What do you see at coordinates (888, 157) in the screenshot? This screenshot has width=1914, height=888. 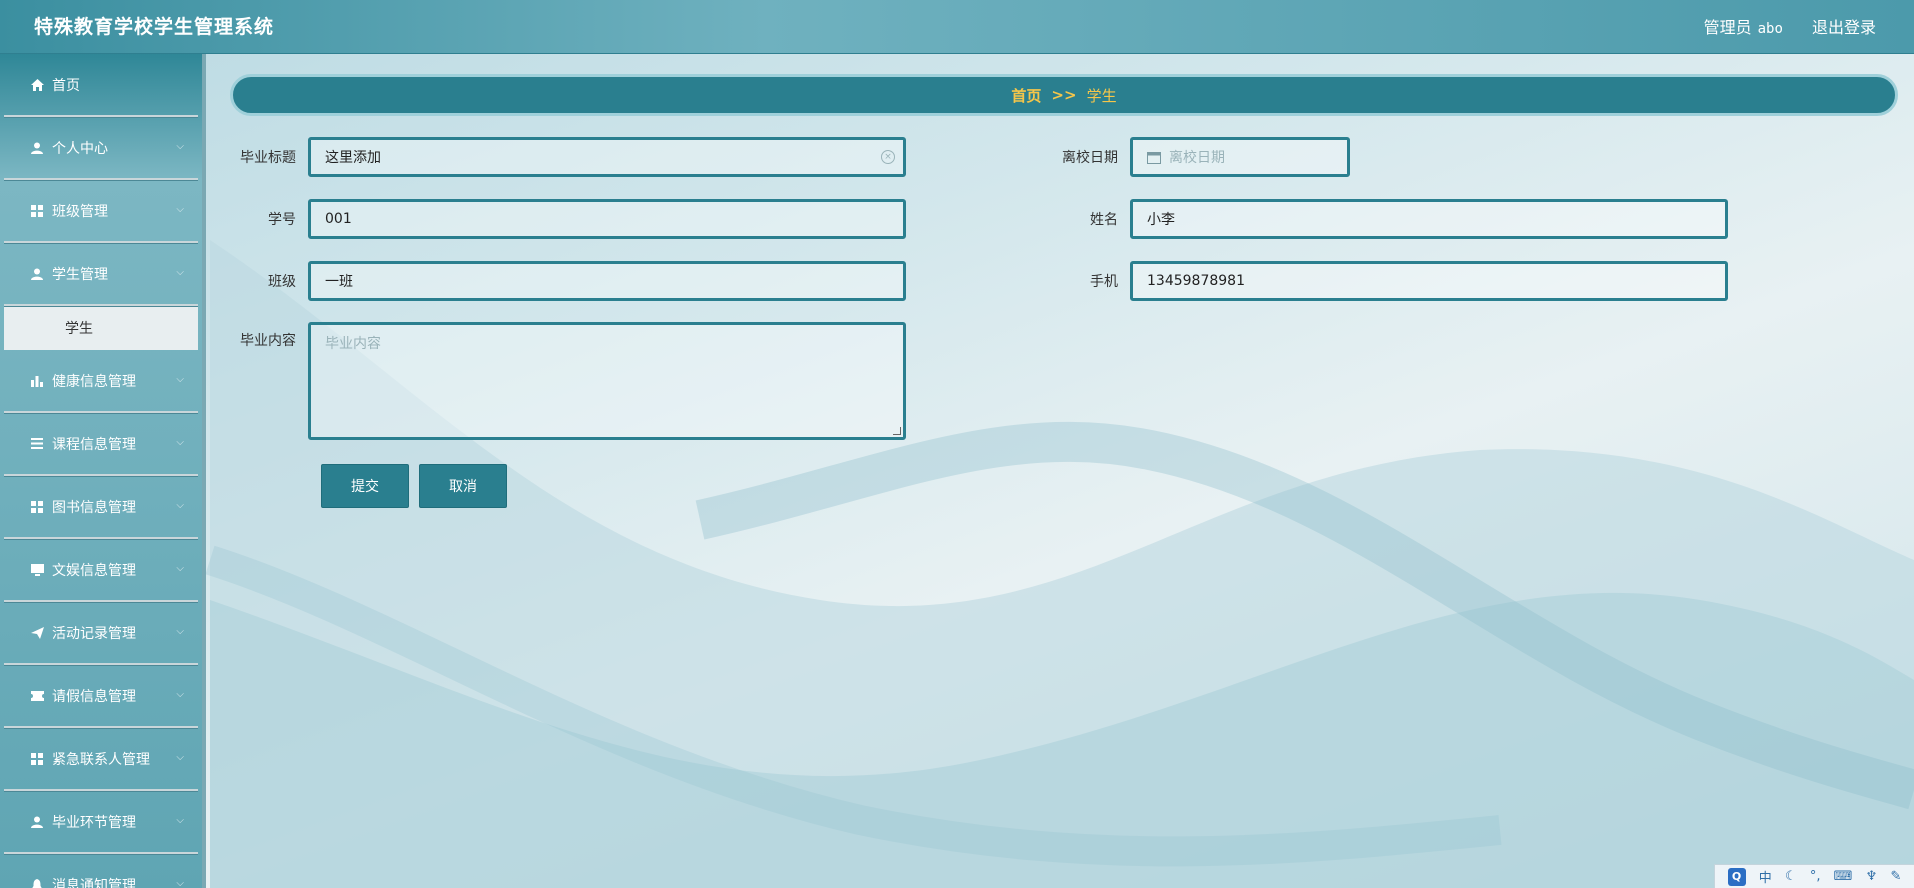 I see `clear-icon: ×` at bounding box center [888, 157].